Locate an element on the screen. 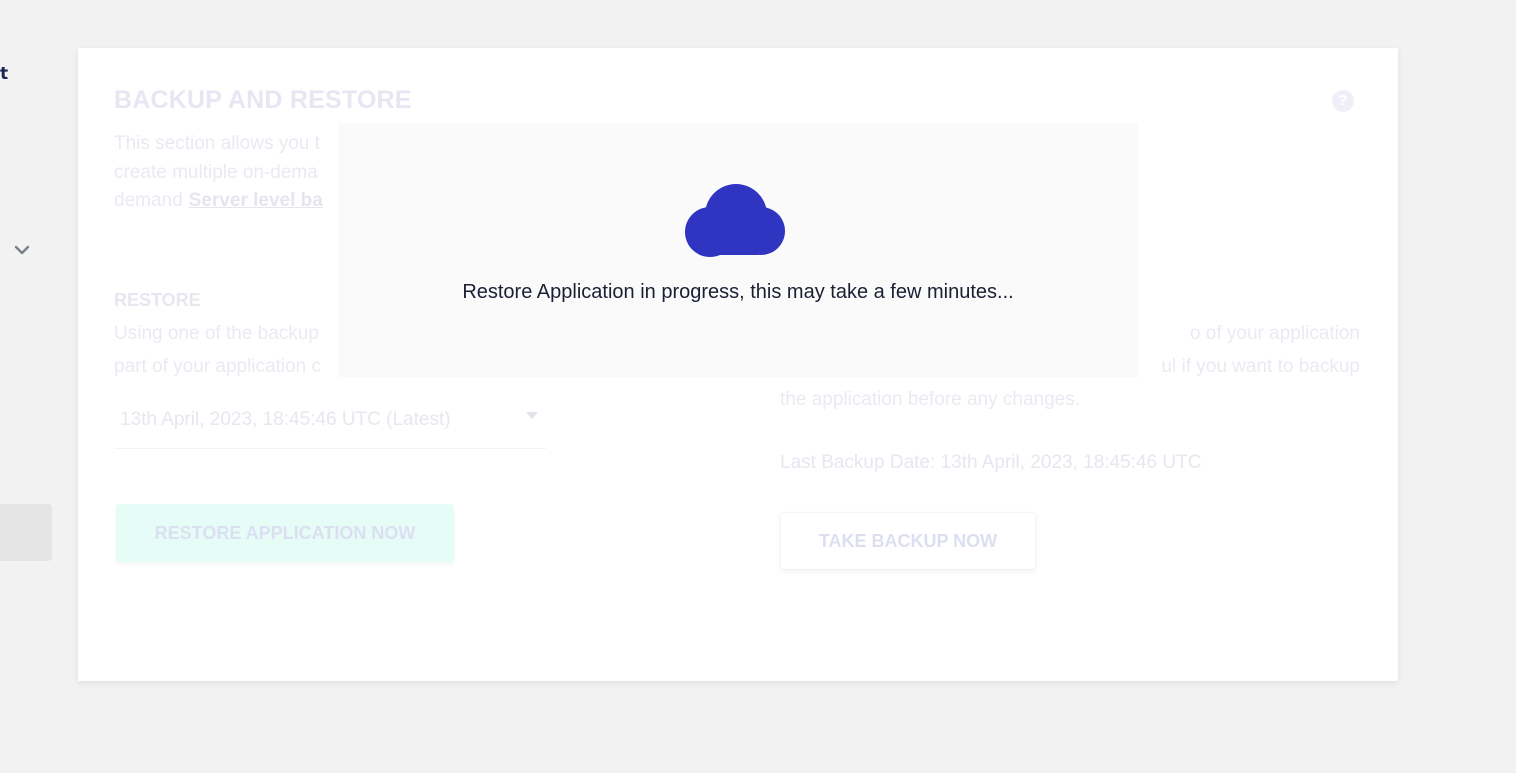  backup-select-value: 13th April, 2023, 18:45:46 UTC (Latest) is located at coordinates (285, 419).